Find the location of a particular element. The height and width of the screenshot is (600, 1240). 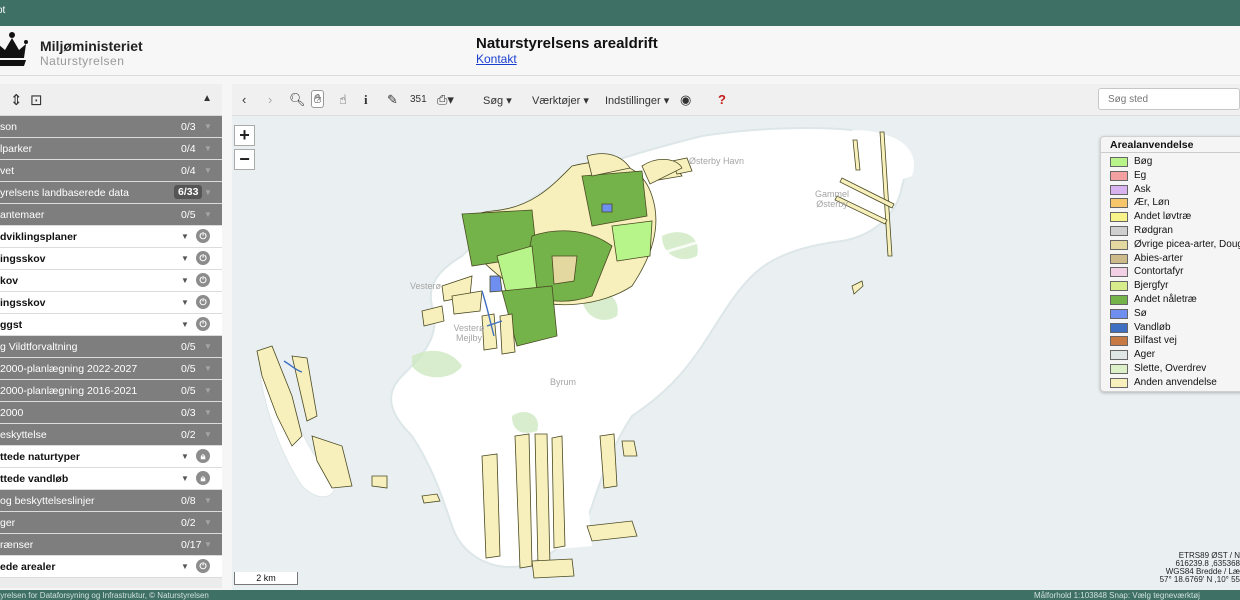

locate-icon: ◉ is located at coordinates (685, 100).